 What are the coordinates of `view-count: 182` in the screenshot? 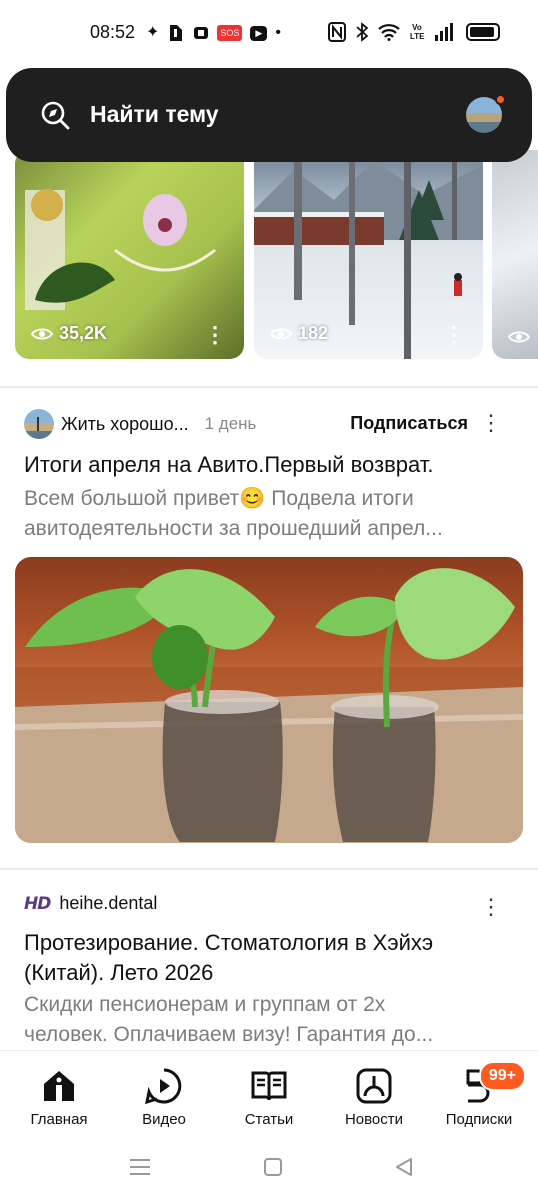 It's located at (299, 333).